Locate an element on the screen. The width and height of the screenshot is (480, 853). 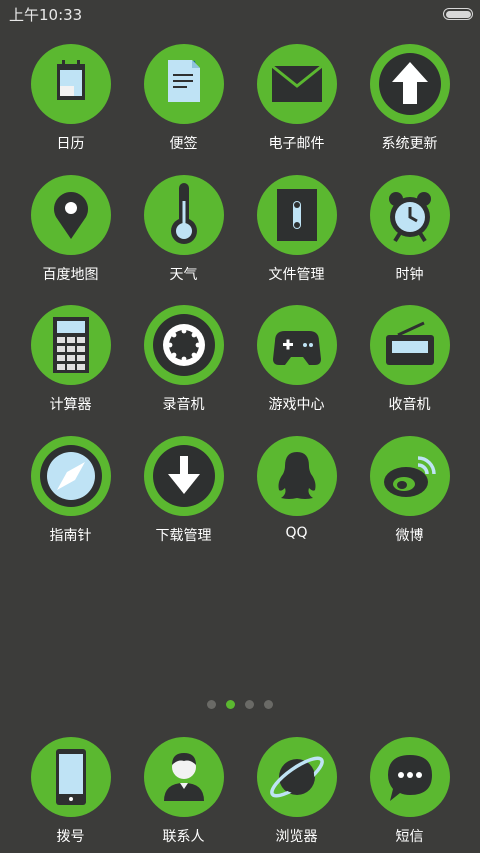
calendar-icon is located at coordinates (70, 84).